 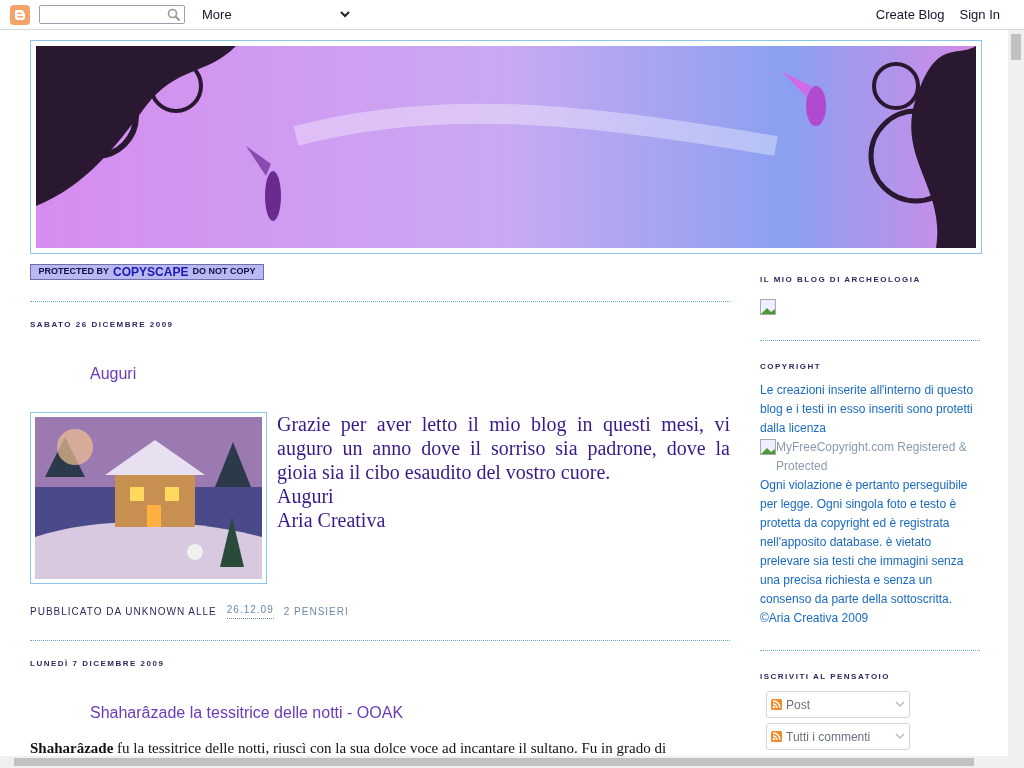 I want to click on post-byline: PUBBLICATO DA UNKNOWN ALLE, so click(x=123, y=612).